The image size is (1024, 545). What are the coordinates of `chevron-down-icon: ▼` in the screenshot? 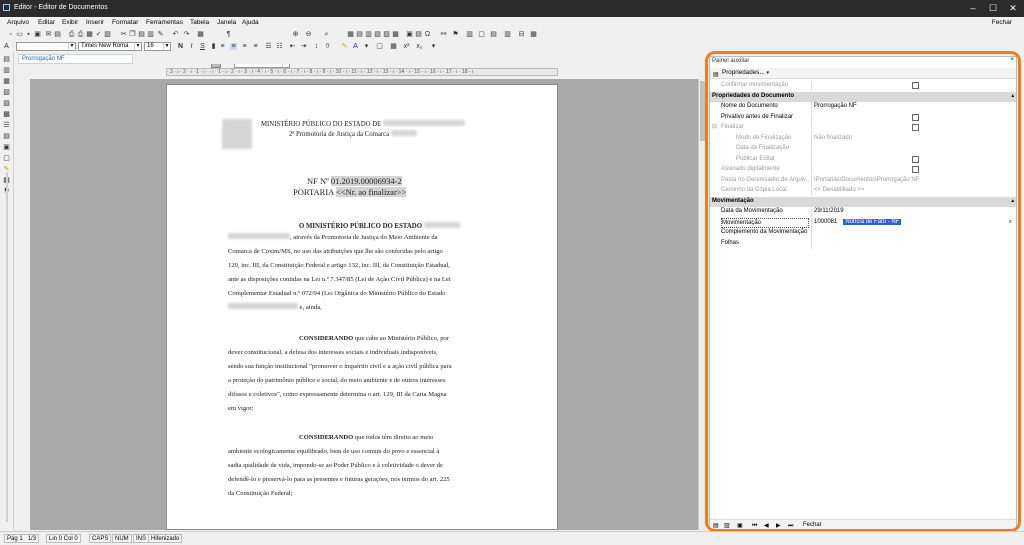 It's located at (71, 46).